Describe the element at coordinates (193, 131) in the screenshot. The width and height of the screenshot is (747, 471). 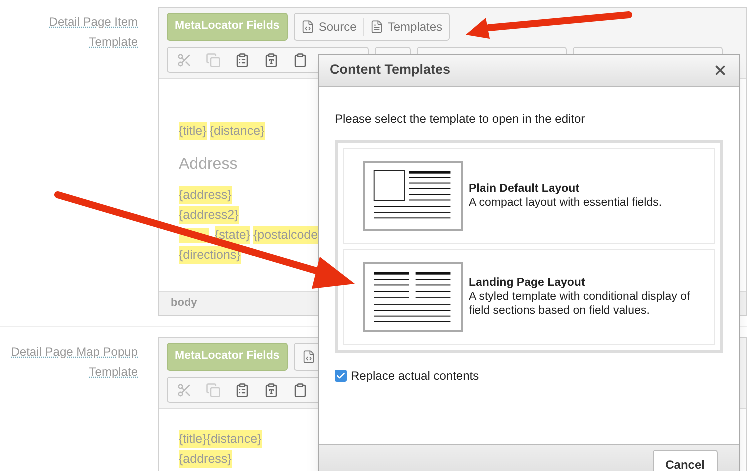
I see `placeholder-token: {title}` at that location.